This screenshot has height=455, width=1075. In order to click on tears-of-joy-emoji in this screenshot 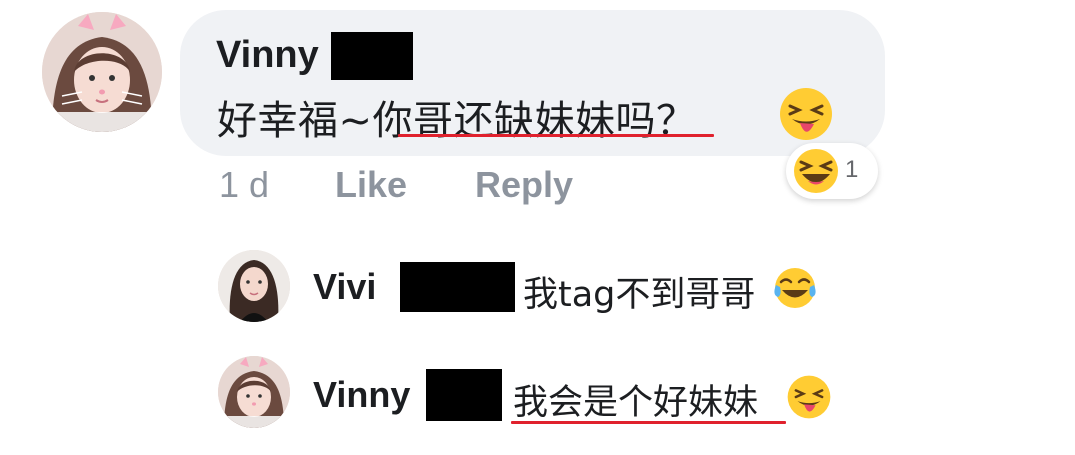, I will do `click(795, 288)`.